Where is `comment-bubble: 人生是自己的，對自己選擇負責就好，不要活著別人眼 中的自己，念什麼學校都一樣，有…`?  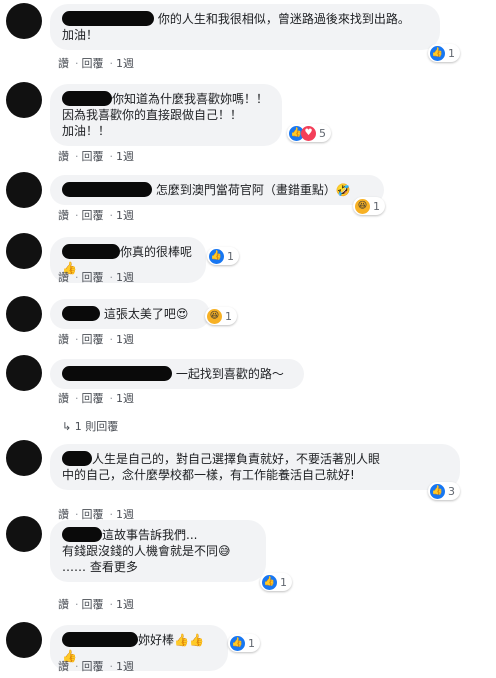
comment-bubble: 人生是自己的，對自己選擇負責就好，不要活著別人眼 中的自己，念什麼學校都一樣，有… is located at coordinates (255, 467).